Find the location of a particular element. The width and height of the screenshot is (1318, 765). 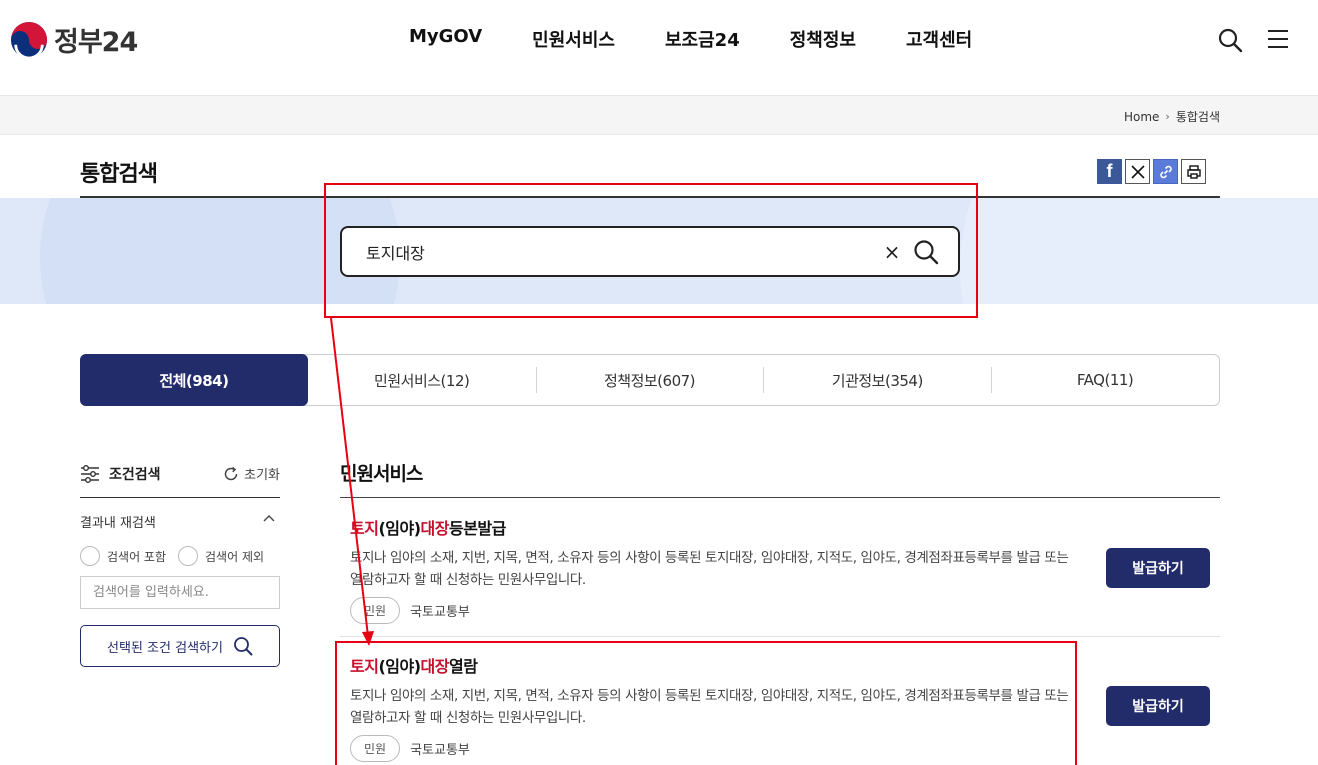

refine-mode-options: 검색어 포함 검색어 제외 is located at coordinates (180, 556).